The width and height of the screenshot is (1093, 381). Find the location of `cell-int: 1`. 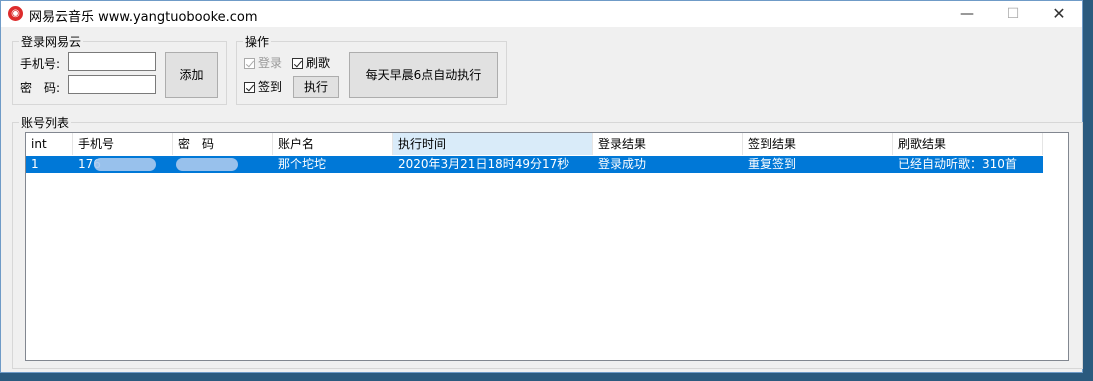

cell-int: 1 is located at coordinates (35, 164).